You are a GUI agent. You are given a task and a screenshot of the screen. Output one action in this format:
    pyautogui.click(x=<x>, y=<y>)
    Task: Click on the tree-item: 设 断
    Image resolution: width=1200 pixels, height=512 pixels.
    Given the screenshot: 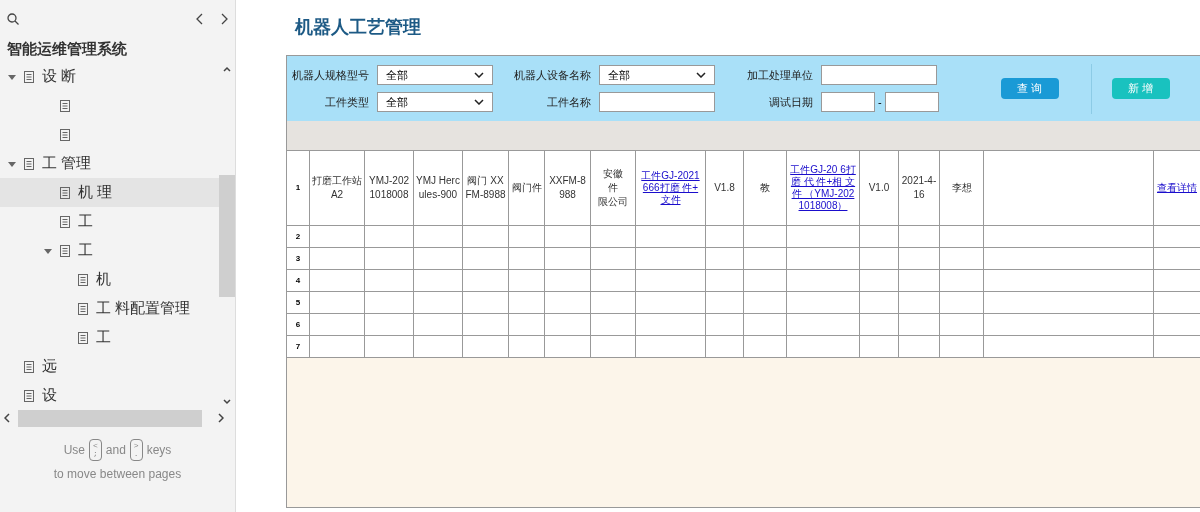 What is the action you would take?
    pyautogui.click(x=109, y=76)
    